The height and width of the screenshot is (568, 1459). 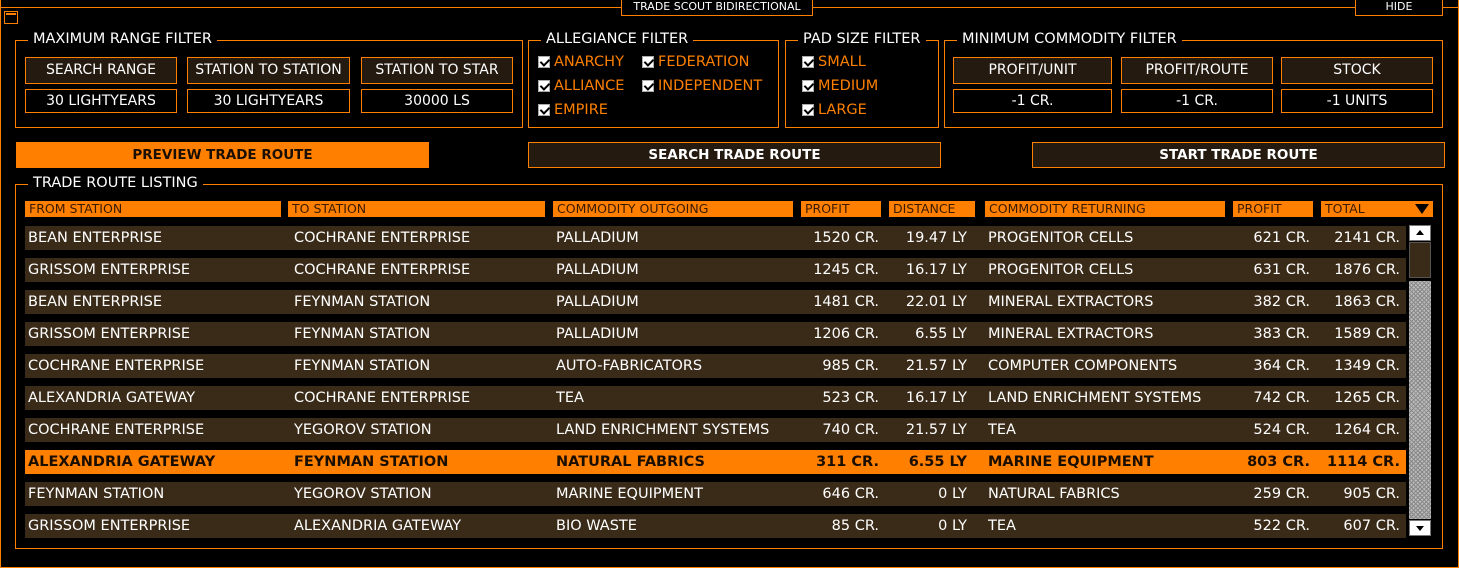 I want to click on scrollbar, so click(x=1420, y=380).